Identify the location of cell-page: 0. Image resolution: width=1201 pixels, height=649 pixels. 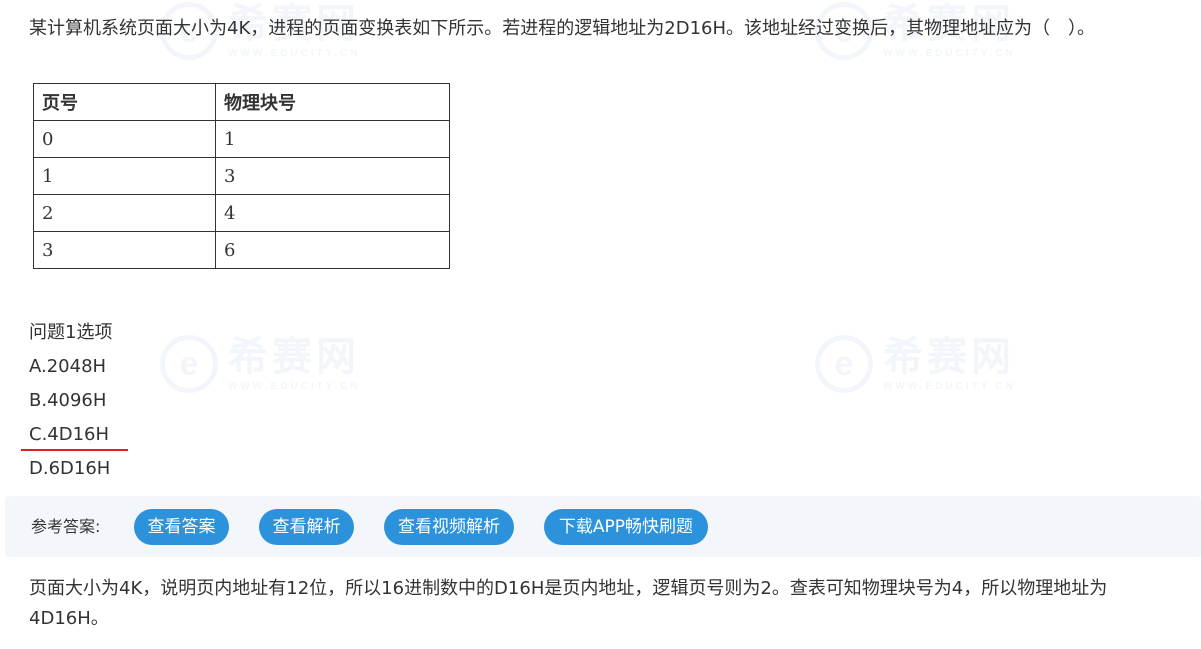
(124, 139).